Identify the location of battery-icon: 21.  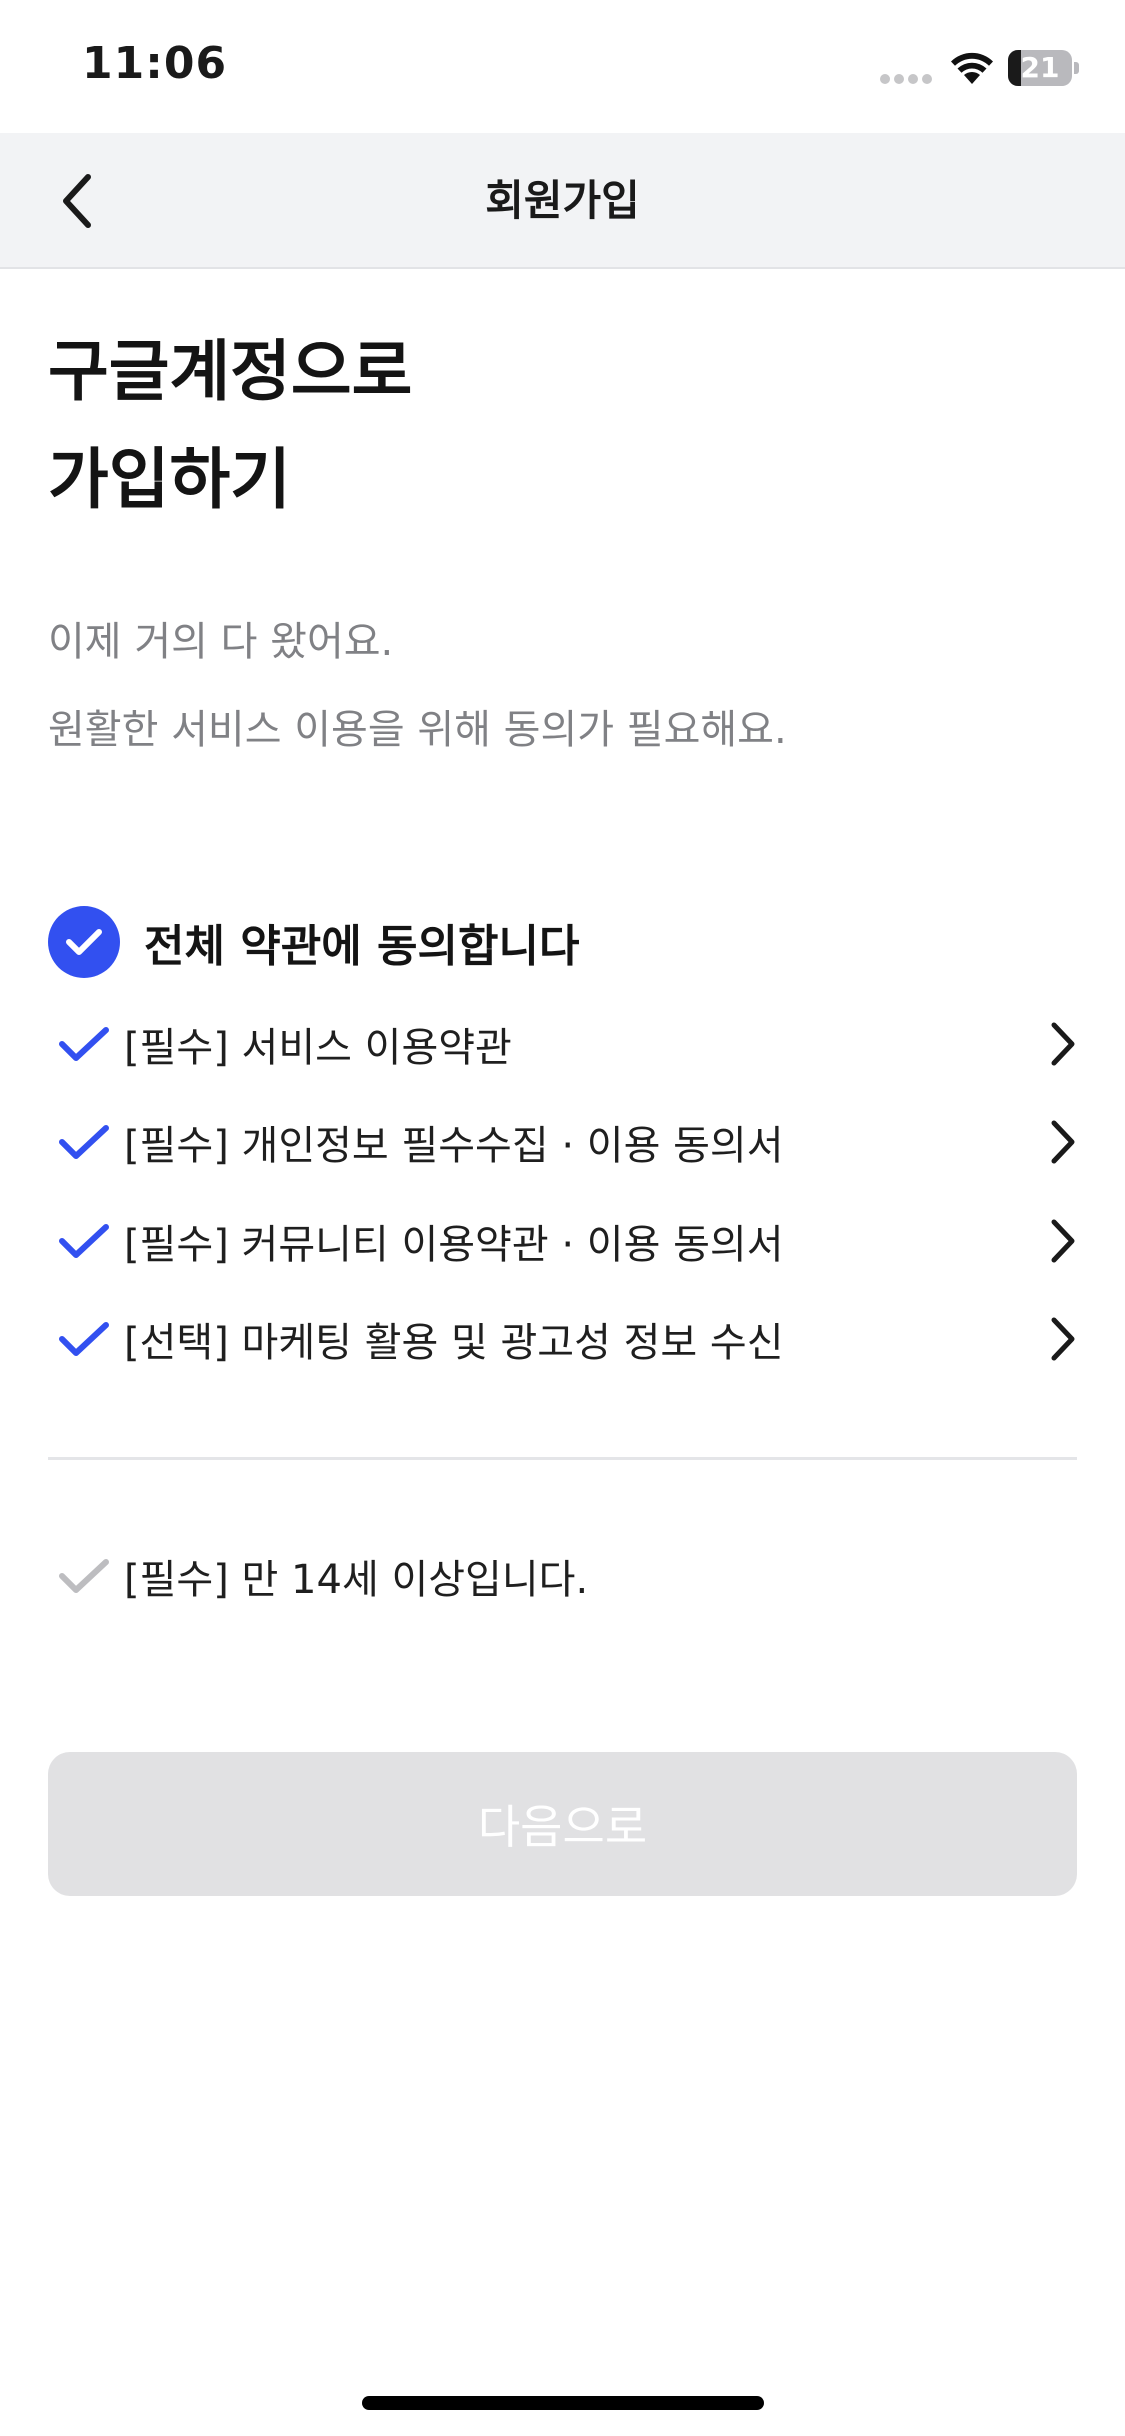
(1044, 68).